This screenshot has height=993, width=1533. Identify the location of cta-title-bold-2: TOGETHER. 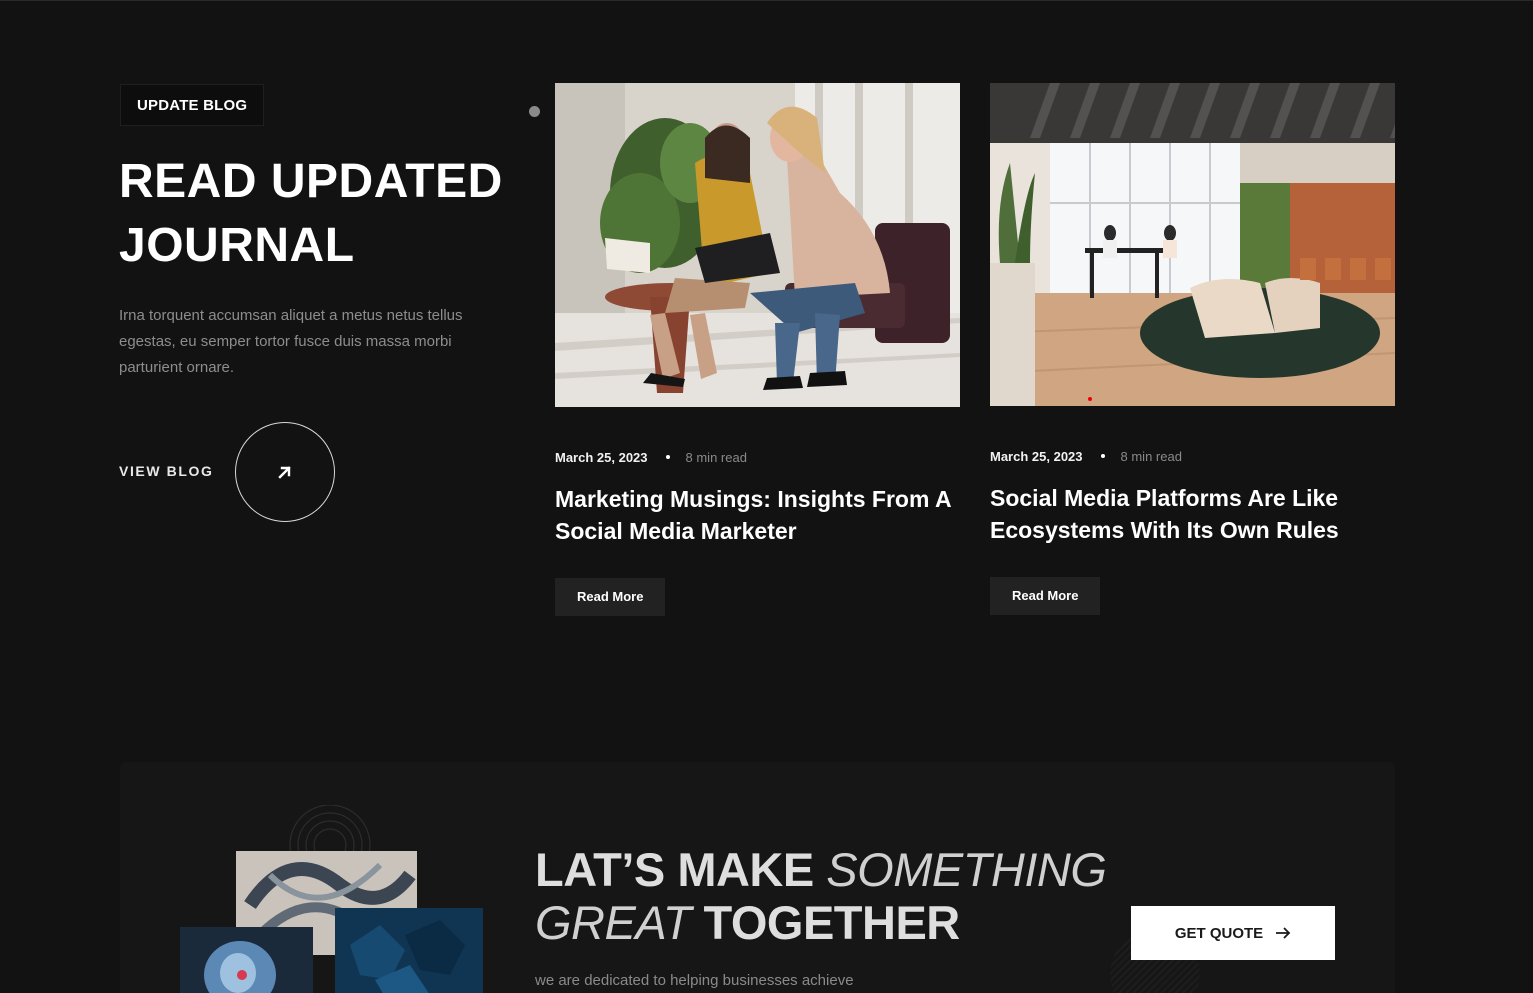
(831, 922).